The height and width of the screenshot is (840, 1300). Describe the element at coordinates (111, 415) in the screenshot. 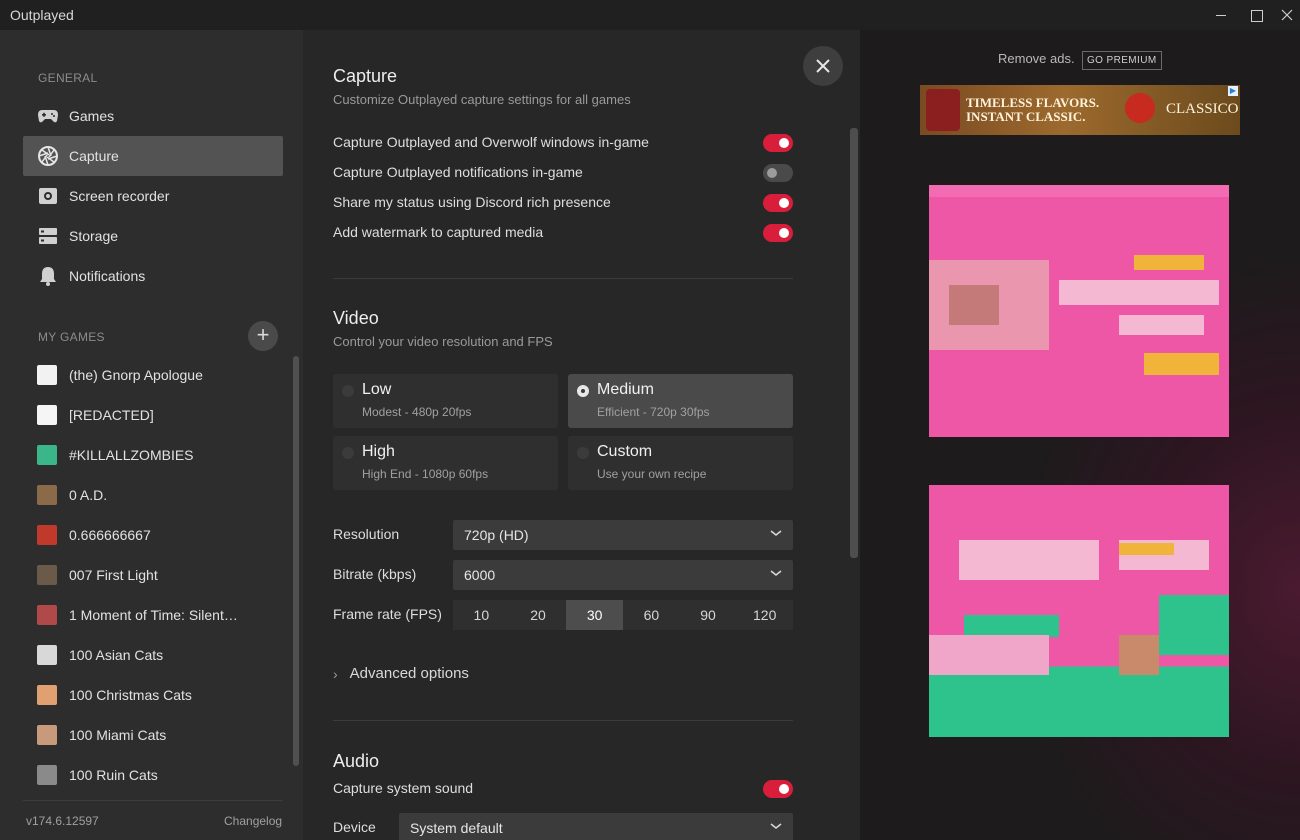

I see `game-label: [REDACTED]` at that location.